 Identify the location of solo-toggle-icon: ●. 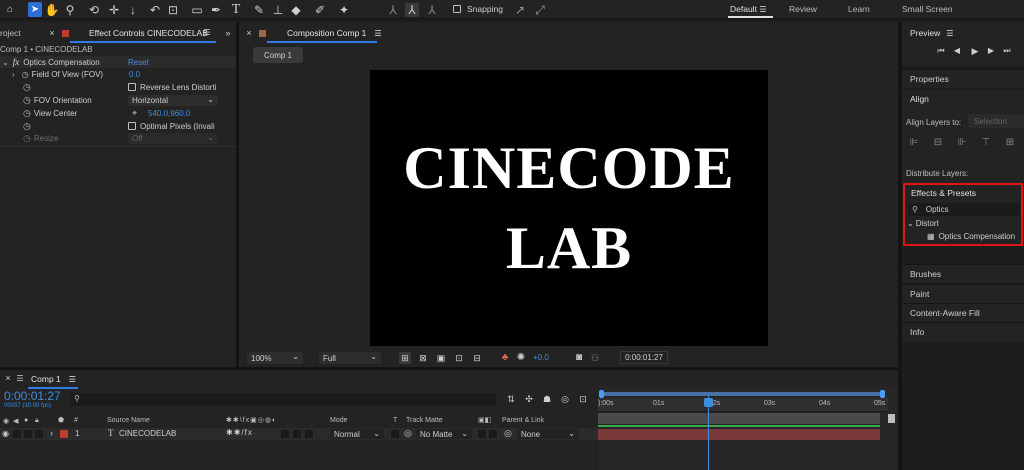
(26, 420).